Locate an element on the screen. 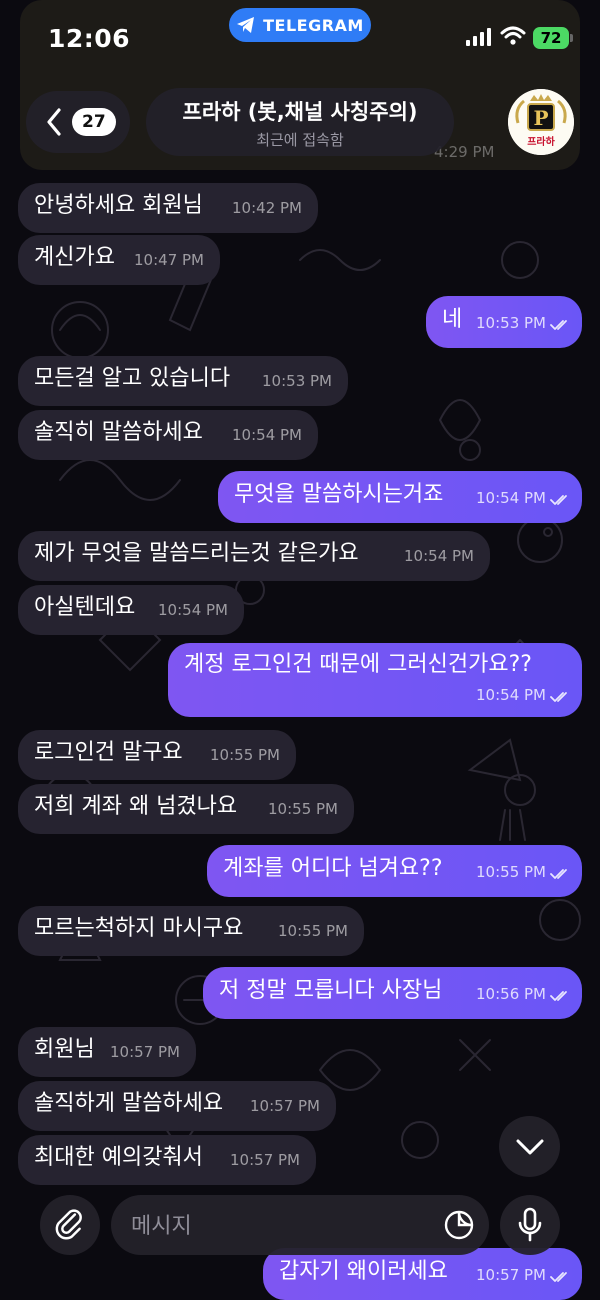  battery-indicator: 72 is located at coordinates (551, 38).